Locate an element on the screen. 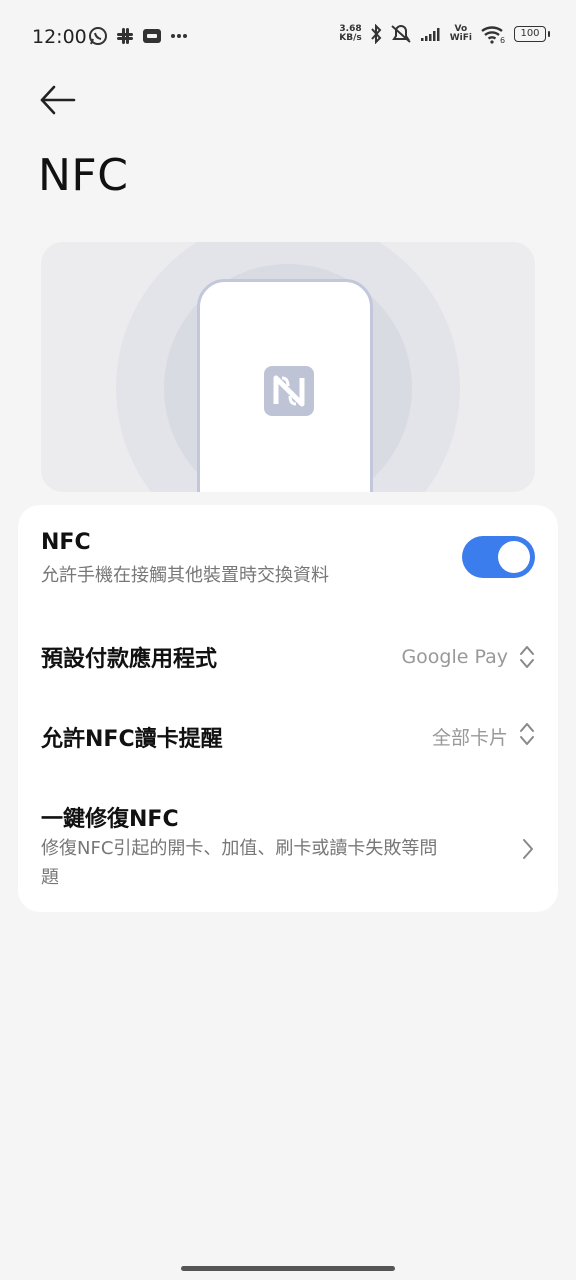 This screenshot has height=1280, width=576. notification-icons is located at coordinates (138, 36).